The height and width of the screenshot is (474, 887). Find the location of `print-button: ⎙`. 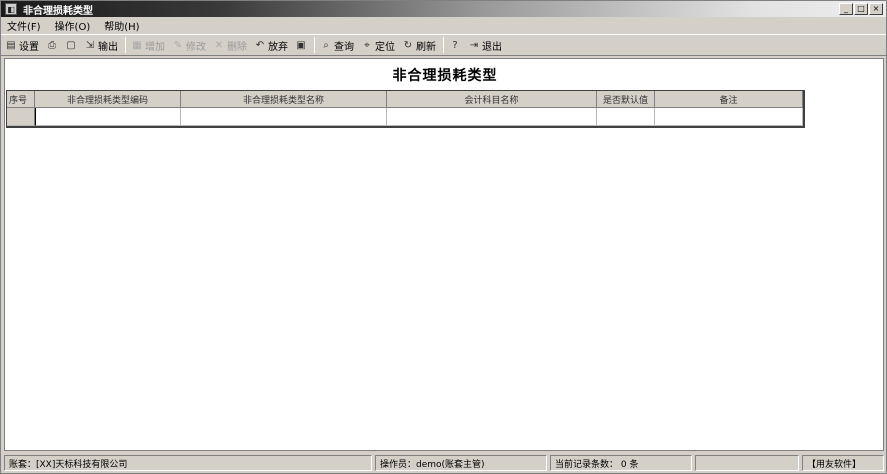

print-button: ⎙ is located at coordinates (52, 45).